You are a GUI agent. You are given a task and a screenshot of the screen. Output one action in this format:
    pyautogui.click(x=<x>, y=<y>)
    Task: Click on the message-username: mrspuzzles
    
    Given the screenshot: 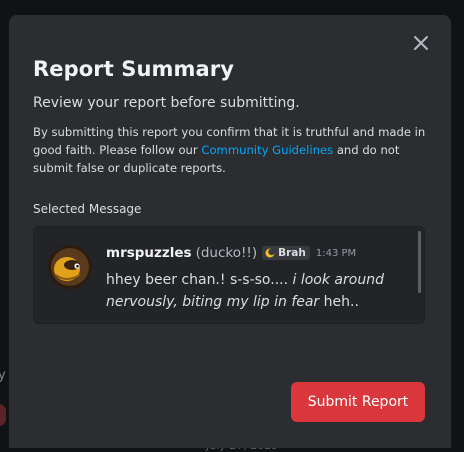 What is the action you would take?
    pyautogui.click(x=149, y=253)
    